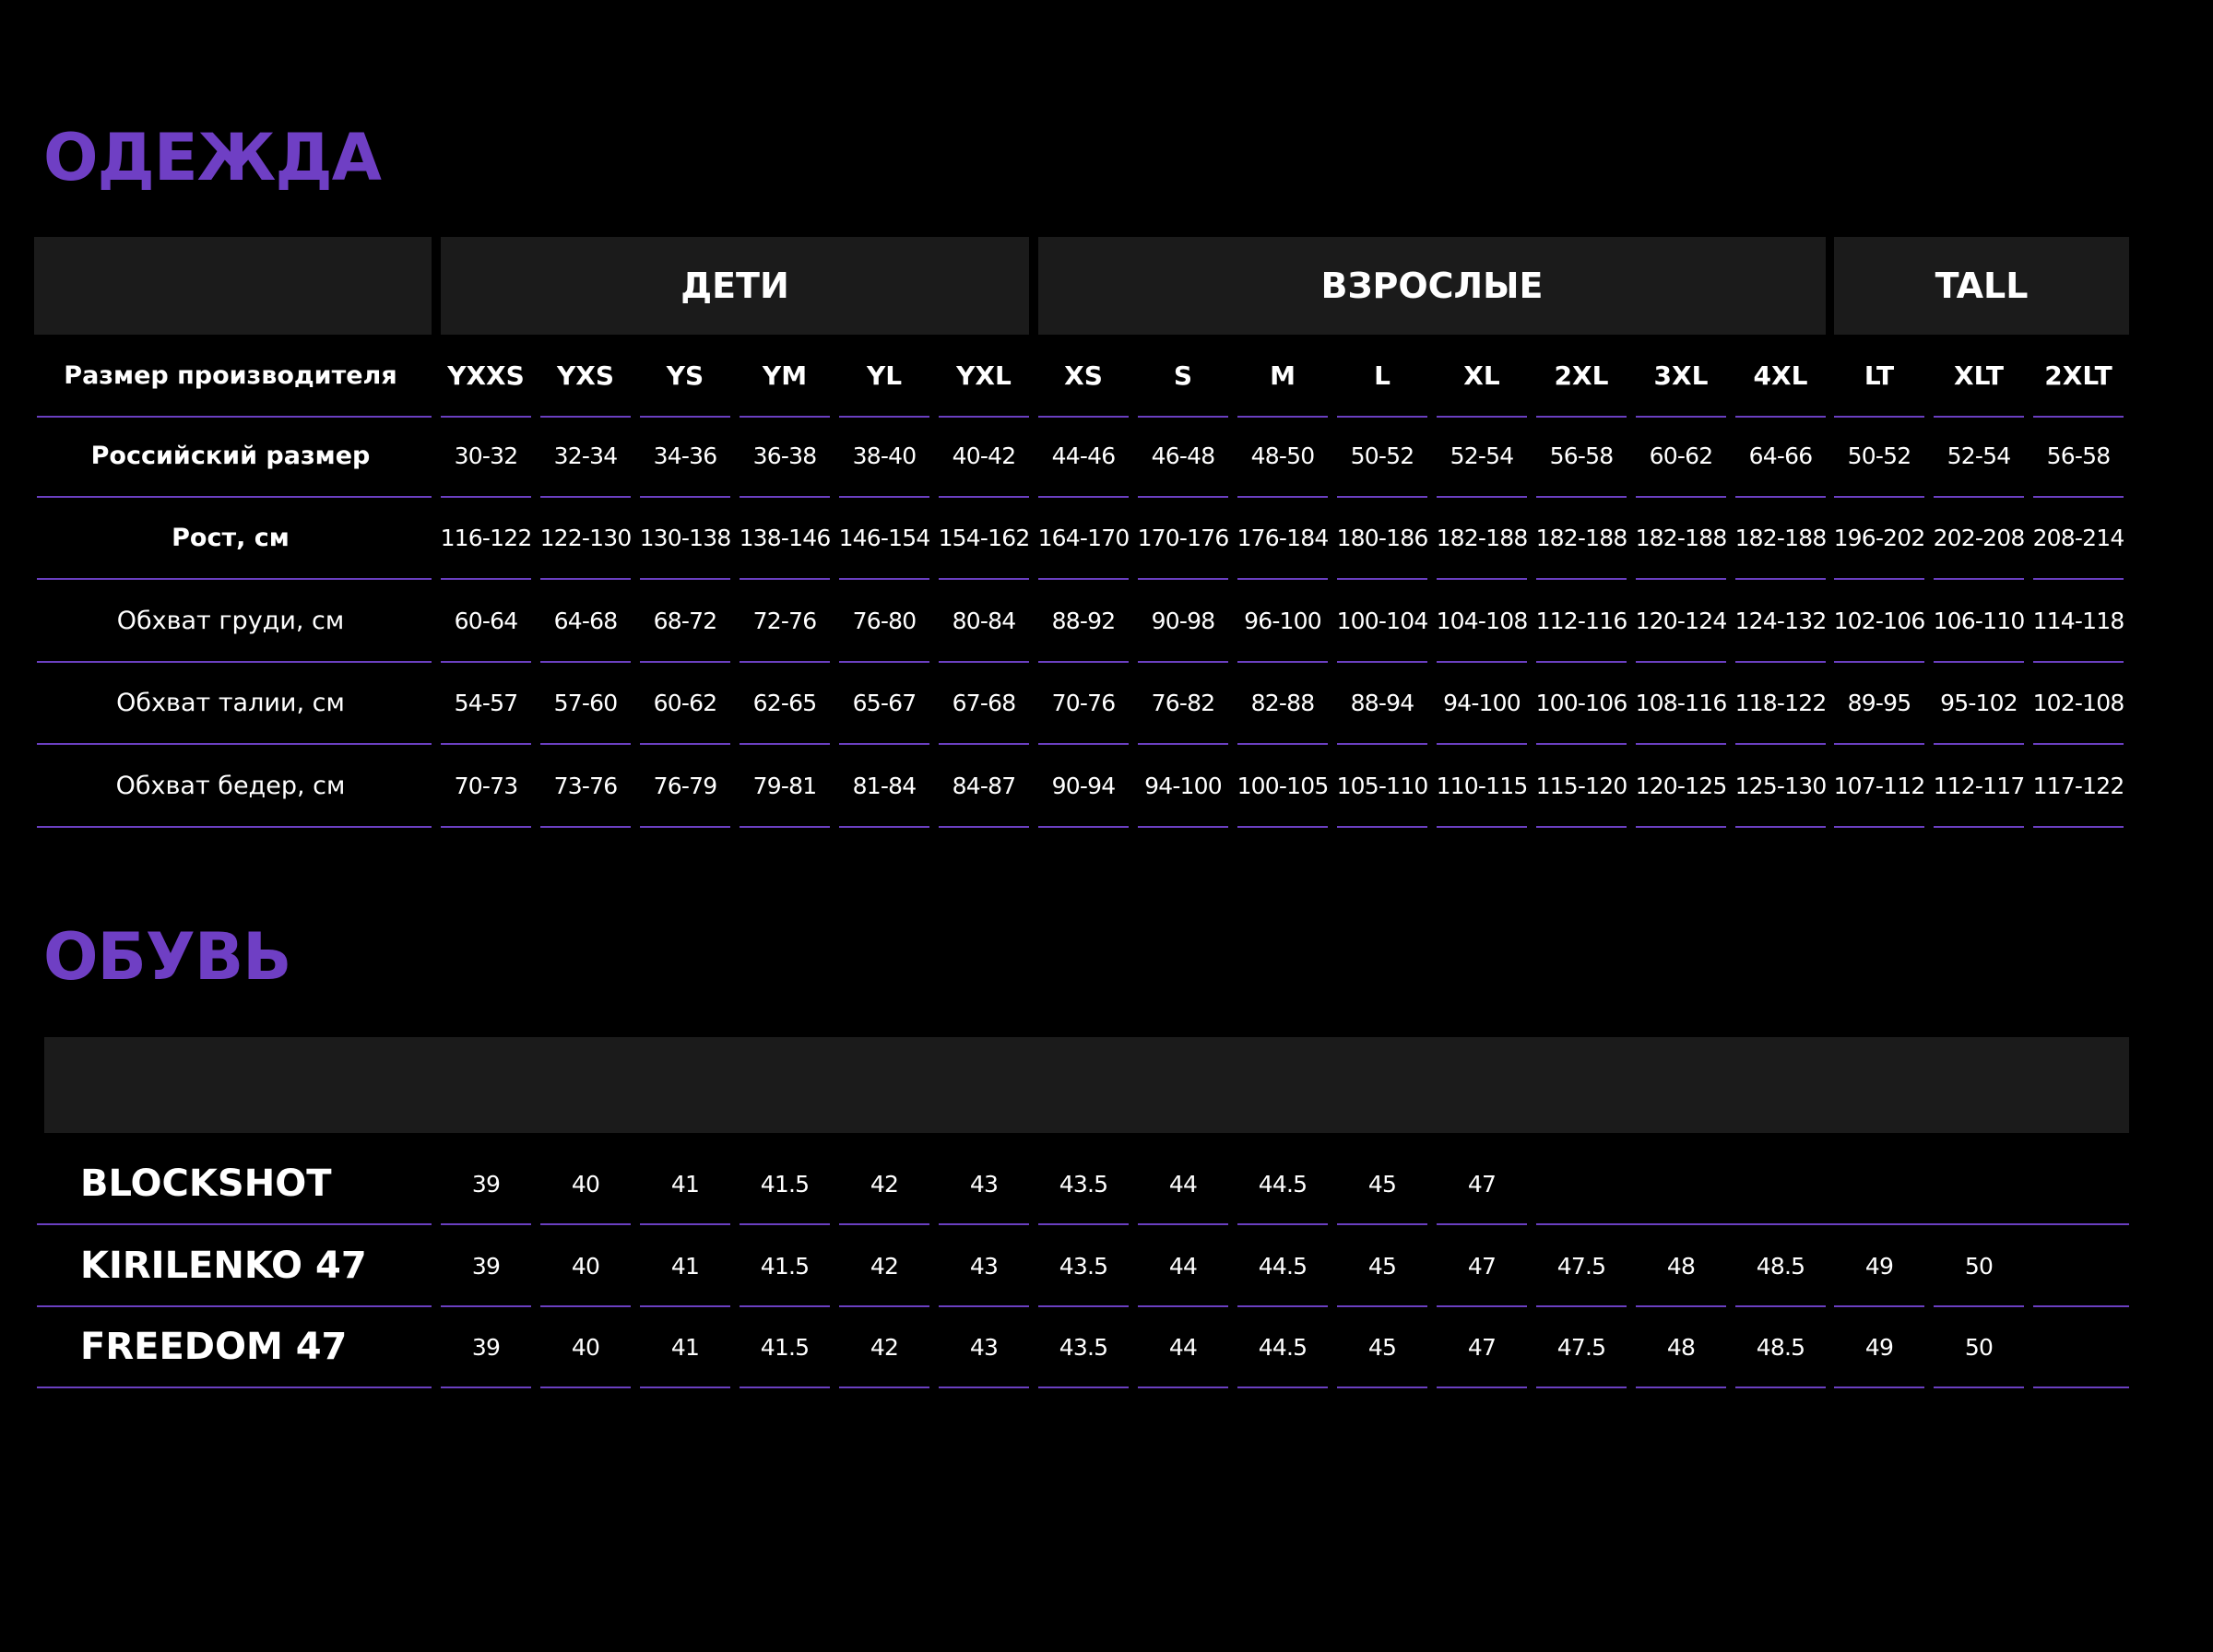 This screenshot has width=2213, height=1652. I want to click on table-cell: 50-52, so click(1382, 455).